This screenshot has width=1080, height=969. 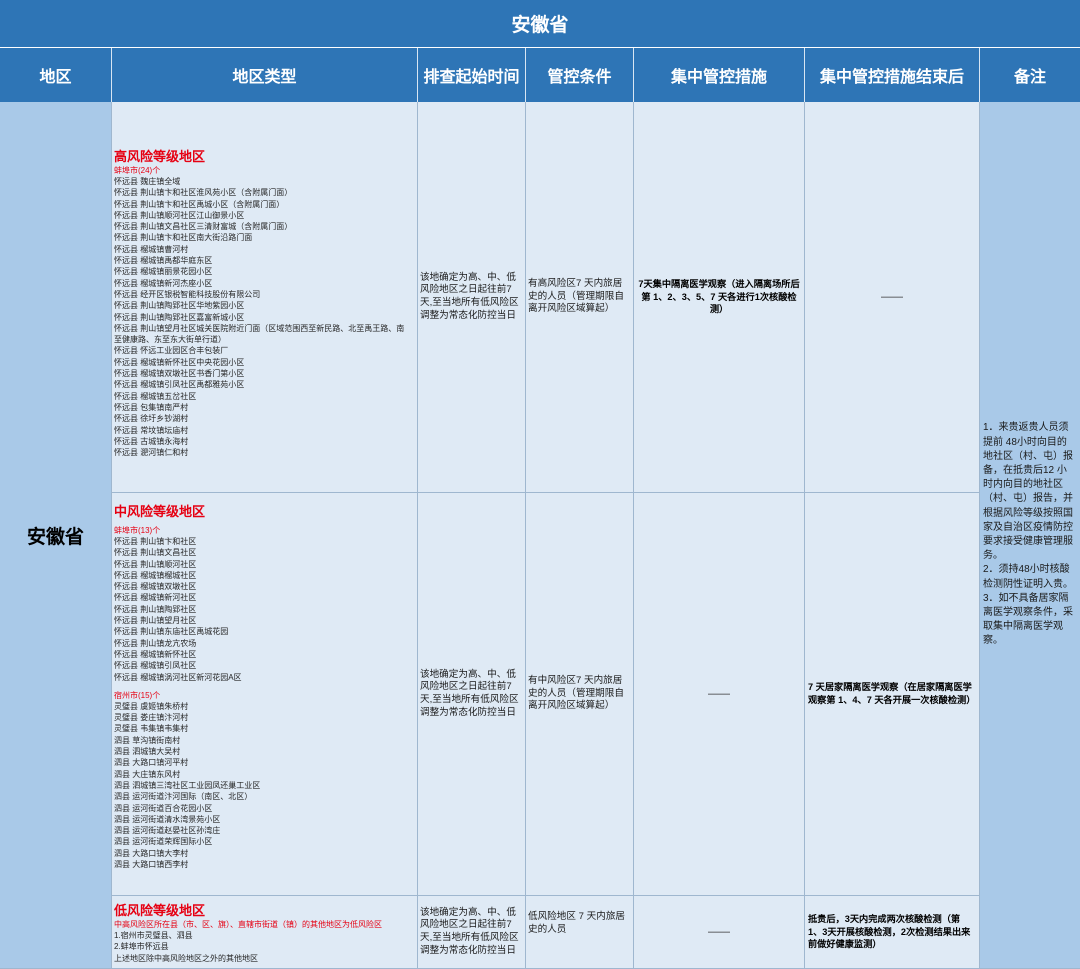 I want to click on area-item: 怀远县 荆山镇卞和社区淮风苑小区（含附属门面）, so click(x=203, y=193).